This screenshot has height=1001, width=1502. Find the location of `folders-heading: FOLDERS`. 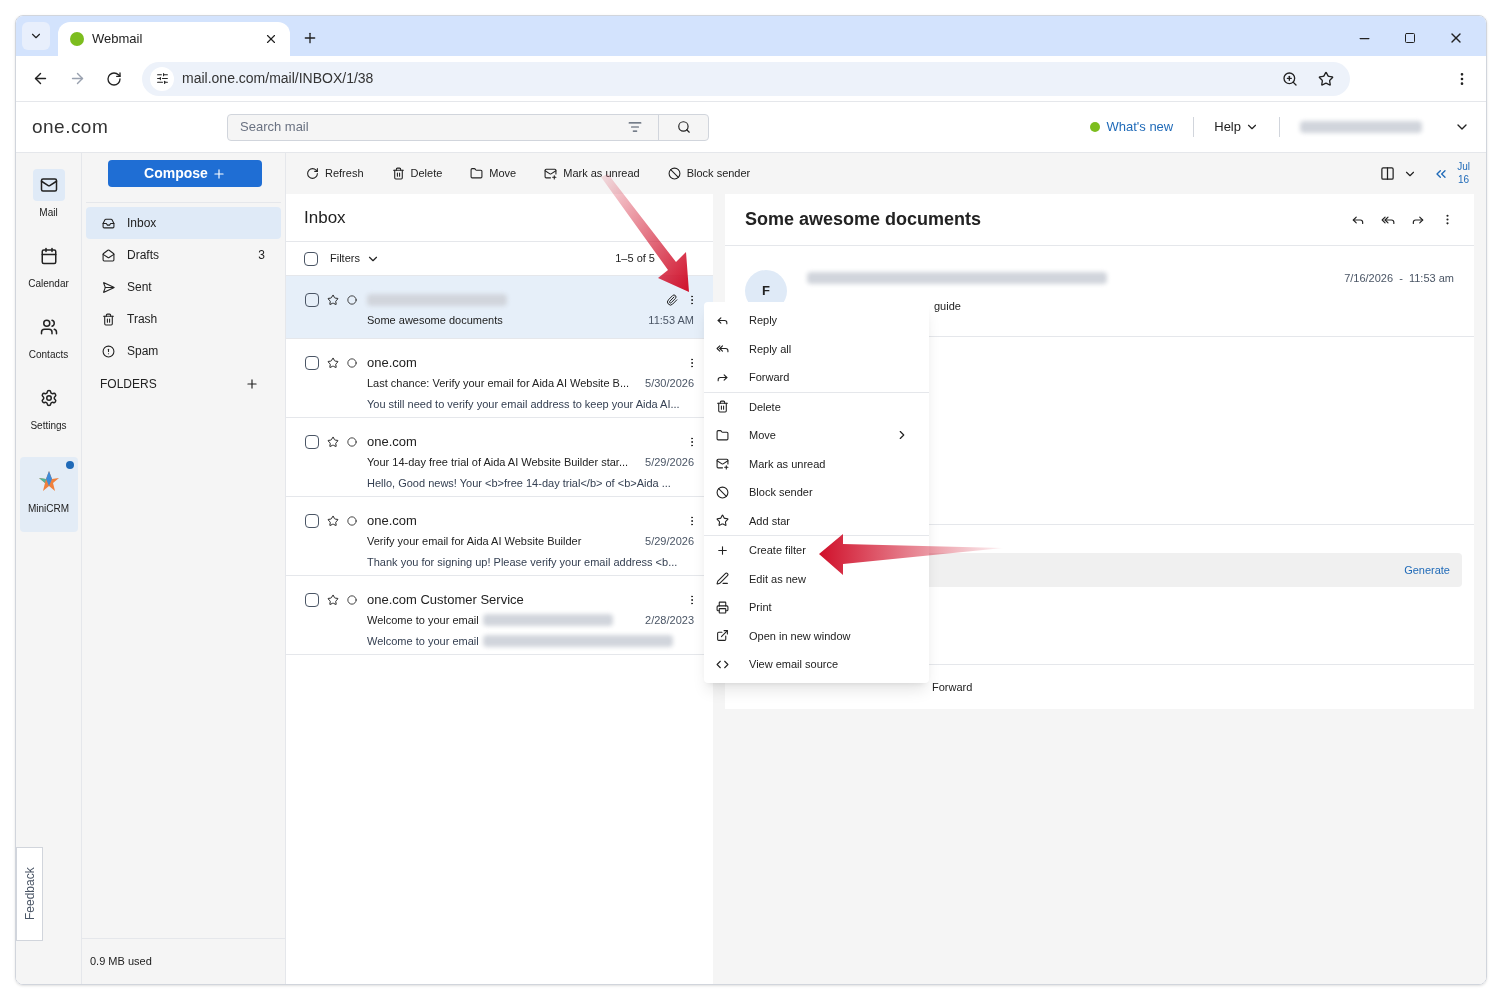

folders-heading: FOLDERS is located at coordinates (129, 384).